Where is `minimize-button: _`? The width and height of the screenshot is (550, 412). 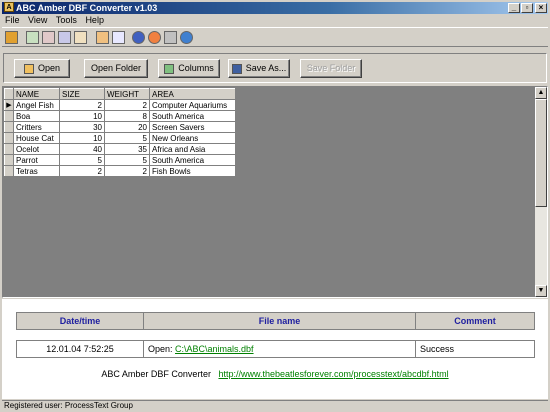
minimize-button: _ is located at coordinates (514, 8).